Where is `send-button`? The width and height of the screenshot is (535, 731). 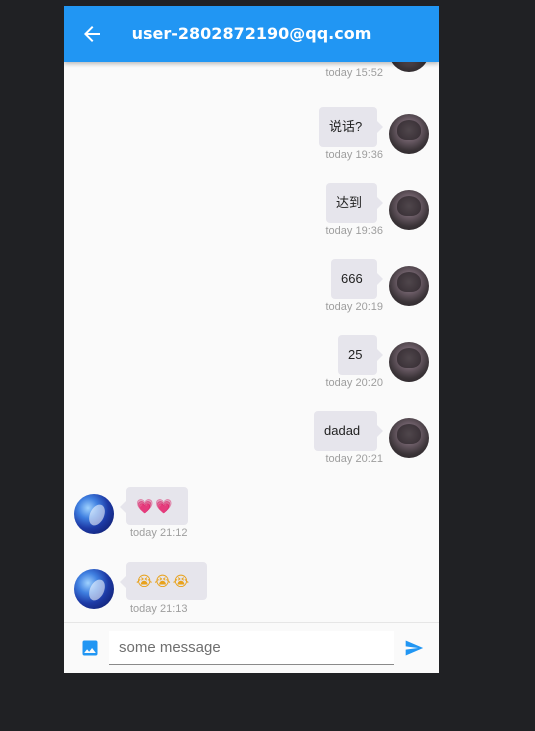 send-button is located at coordinates (414, 648).